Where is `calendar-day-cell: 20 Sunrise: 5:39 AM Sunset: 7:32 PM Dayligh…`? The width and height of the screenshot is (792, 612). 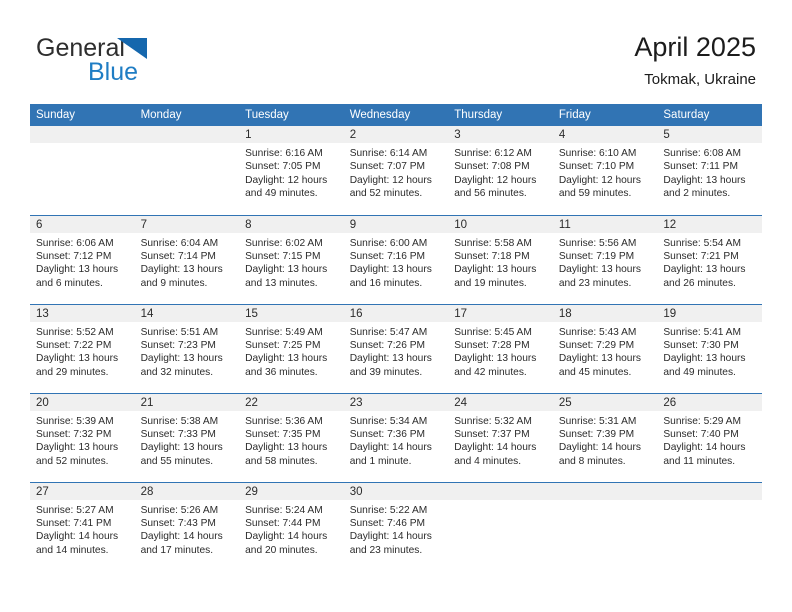 calendar-day-cell: 20 Sunrise: 5:39 AM Sunset: 7:32 PM Dayligh… is located at coordinates (82, 437).